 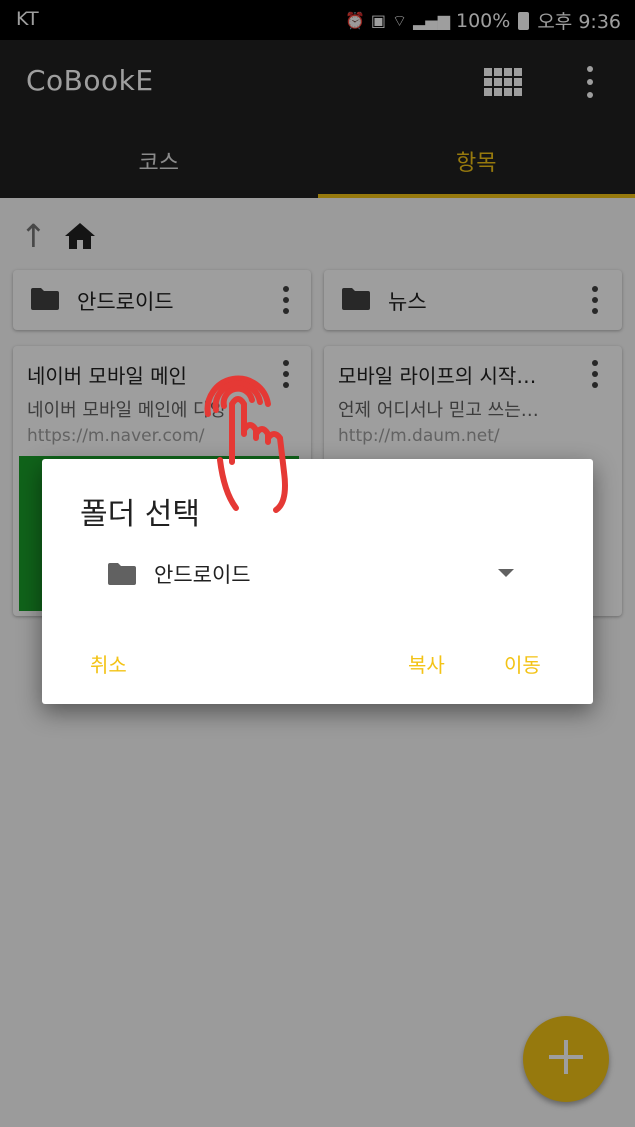 What do you see at coordinates (426, 663) in the screenshot?
I see `copy-button: 복사` at bounding box center [426, 663].